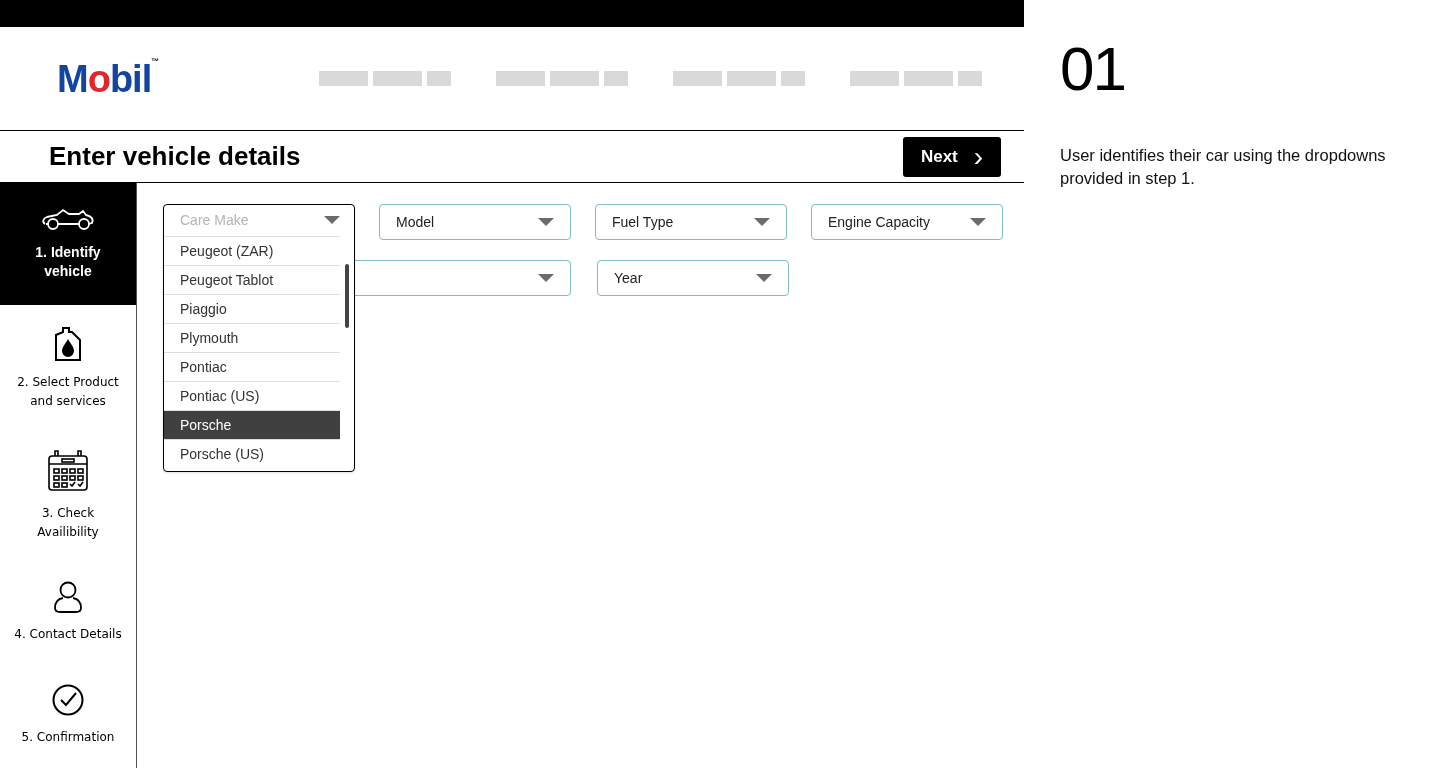 The image size is (1440, 768). I want to click on step-item: 2. Select Product and services, so click(68, 369).